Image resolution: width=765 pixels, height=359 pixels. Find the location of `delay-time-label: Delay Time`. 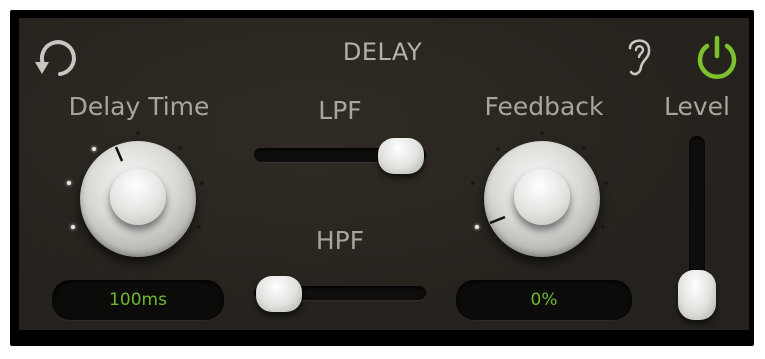

delay-time-label: Delay Time is located at coordinates (139, 106).